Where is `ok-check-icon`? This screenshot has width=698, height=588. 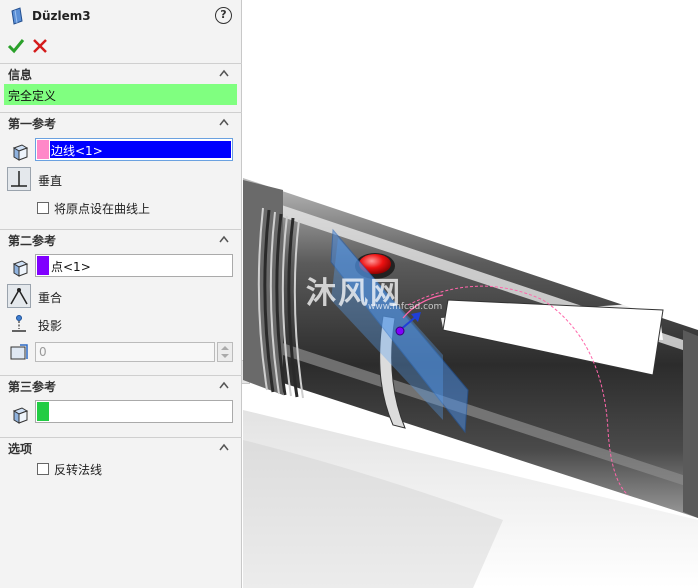 ok-check-icon is located at coordinates (16, 46).